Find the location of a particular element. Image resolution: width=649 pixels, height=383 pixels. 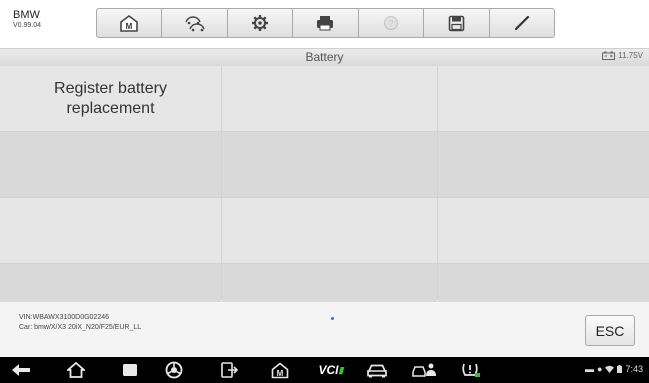

browser-icon is located at coordinates (174, 370).